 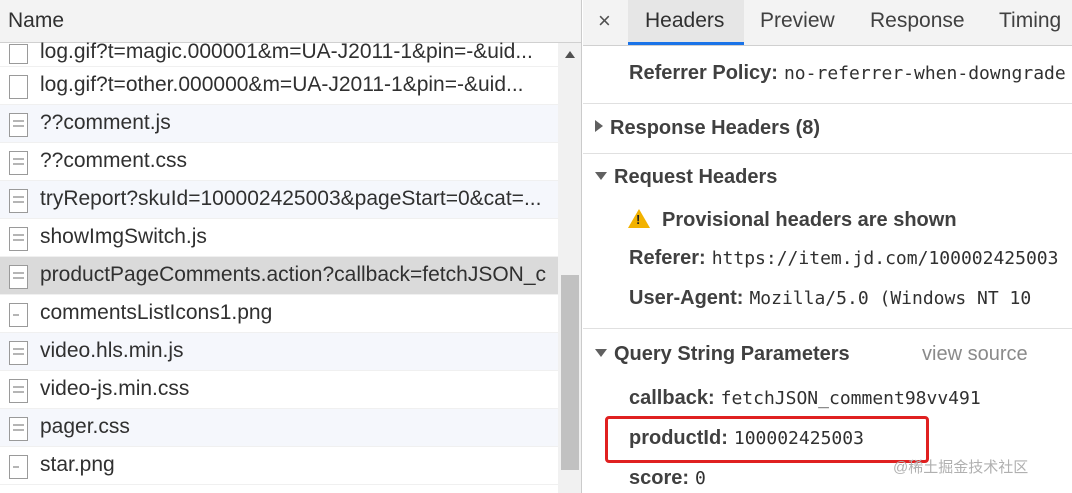 What do you see at coordinates (599, 126) in the screenshot?
I see `expand-arrow-icon` at bounding box center [599, 126].